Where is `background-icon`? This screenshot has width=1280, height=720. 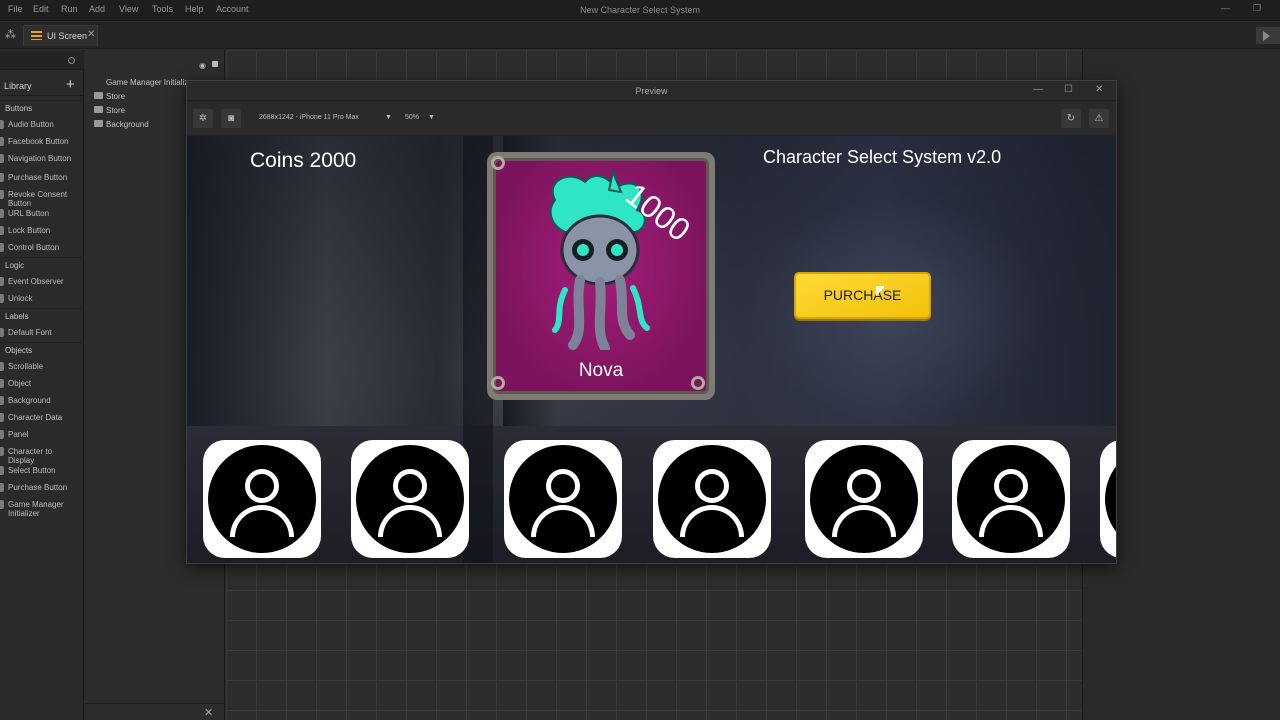 background-icon is located at coordinates (98, 123).